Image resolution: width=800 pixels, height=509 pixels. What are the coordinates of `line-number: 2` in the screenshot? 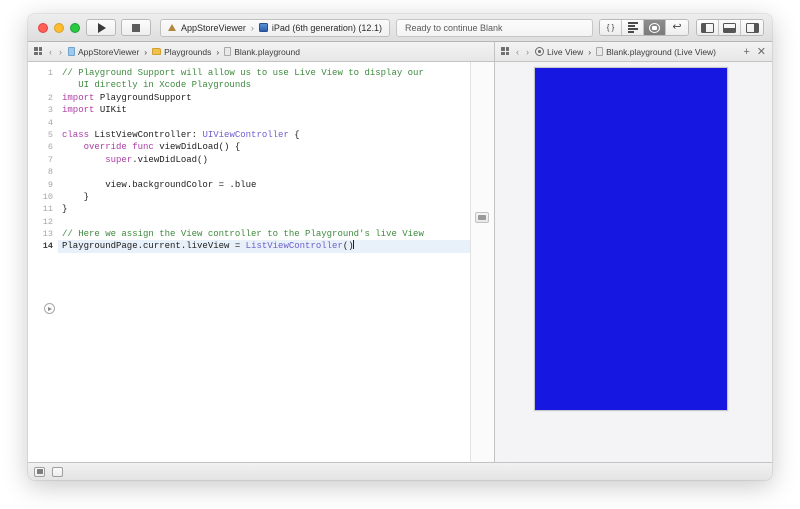 It's located at (50, 97).